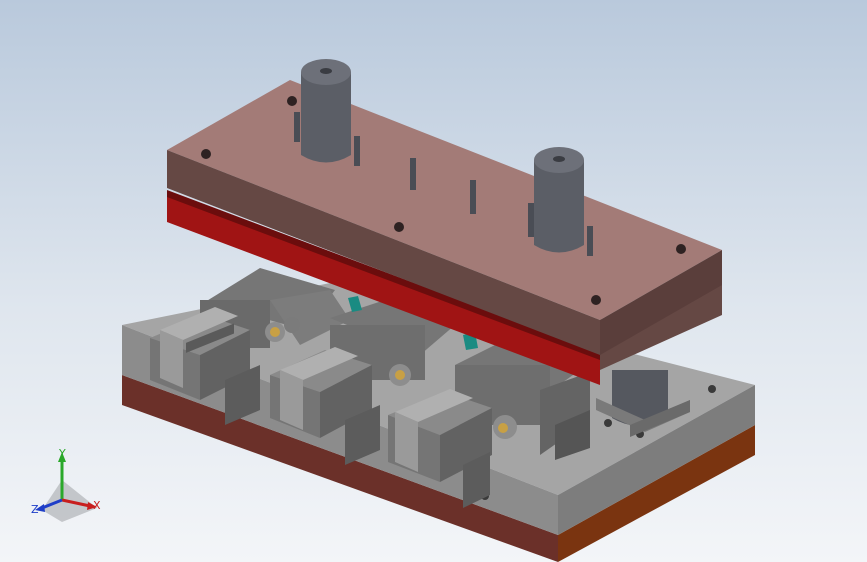  I want to click on guide-post-upper-right, so click(559, 200).